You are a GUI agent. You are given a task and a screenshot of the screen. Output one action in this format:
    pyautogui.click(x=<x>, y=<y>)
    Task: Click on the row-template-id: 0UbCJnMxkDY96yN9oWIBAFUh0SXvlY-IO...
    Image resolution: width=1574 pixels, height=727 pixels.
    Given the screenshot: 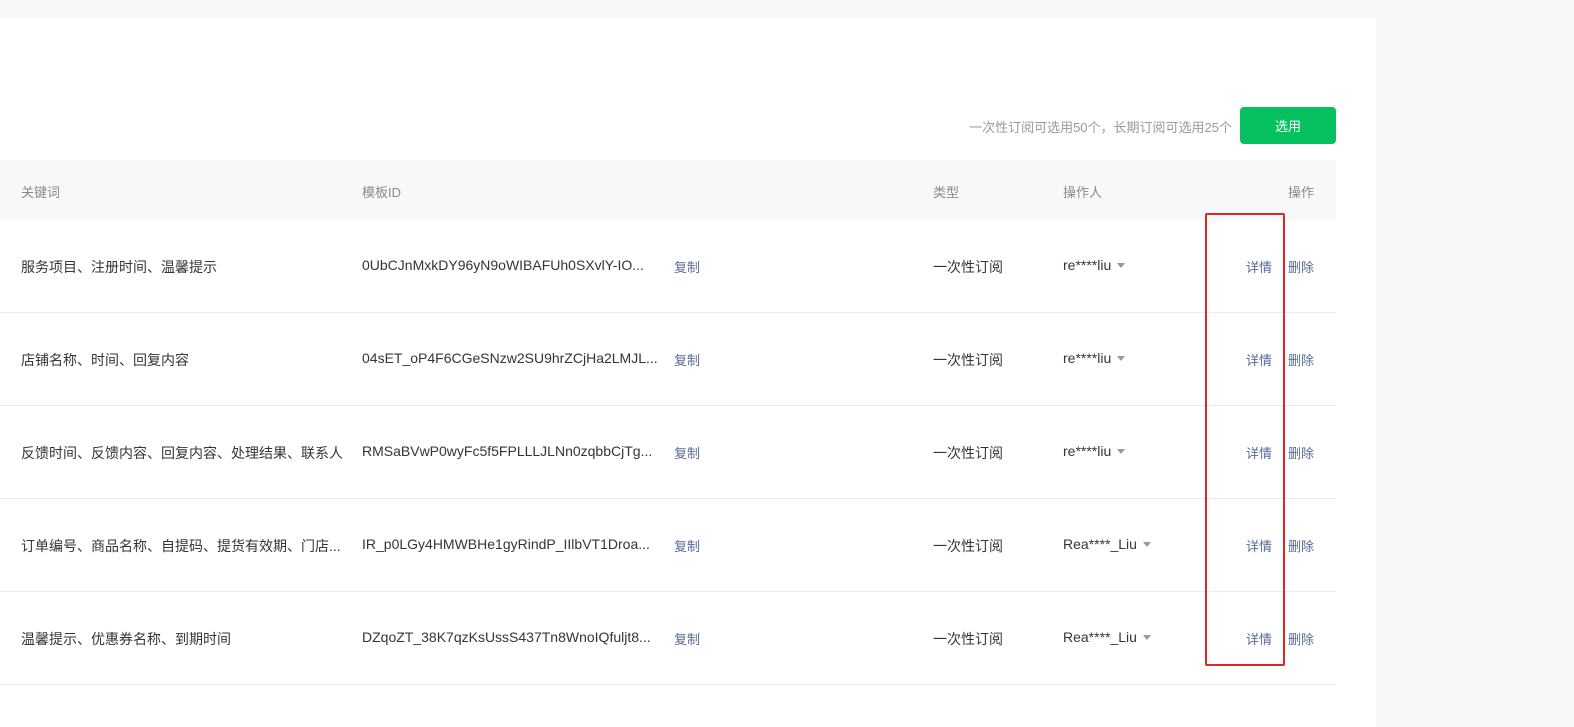 What is the action you would take?
    pyautogui.click(x=503, y=265)
    